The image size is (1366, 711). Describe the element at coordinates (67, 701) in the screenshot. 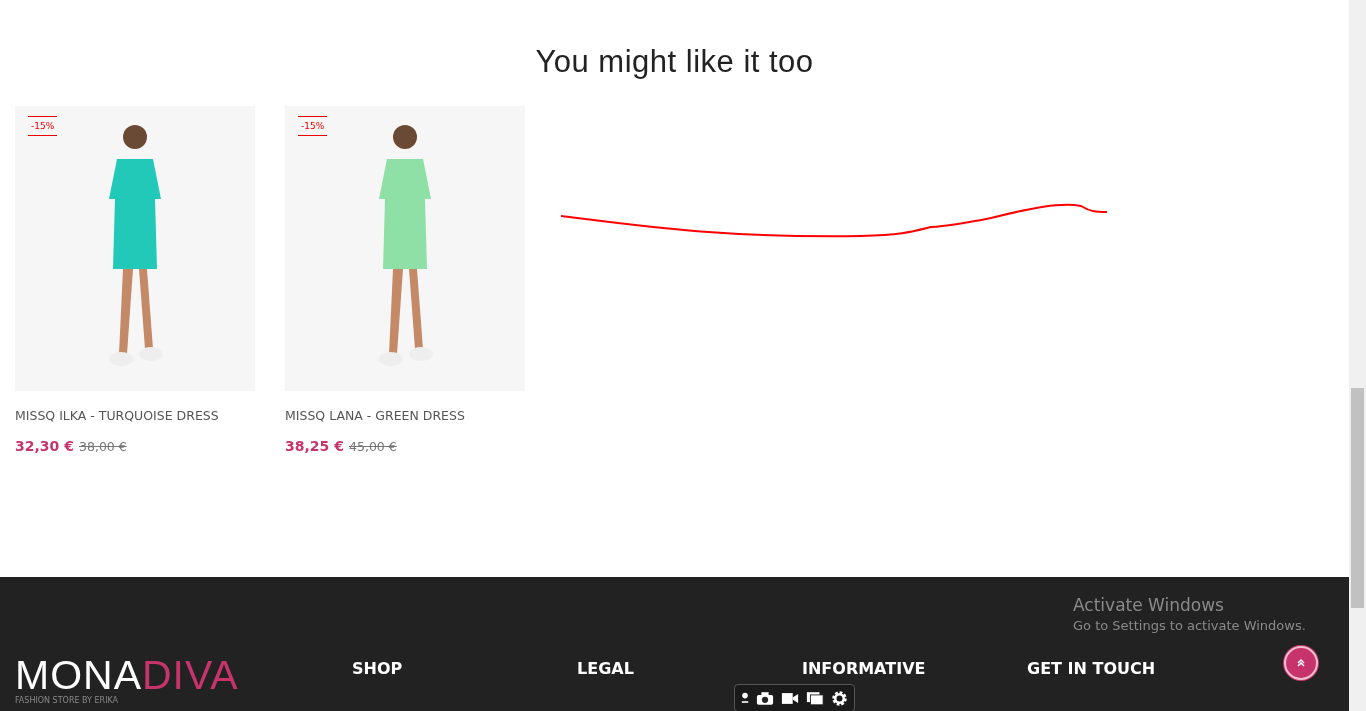

I see `logo-tagline: FASHION STORE BY ERIKA` at that location.